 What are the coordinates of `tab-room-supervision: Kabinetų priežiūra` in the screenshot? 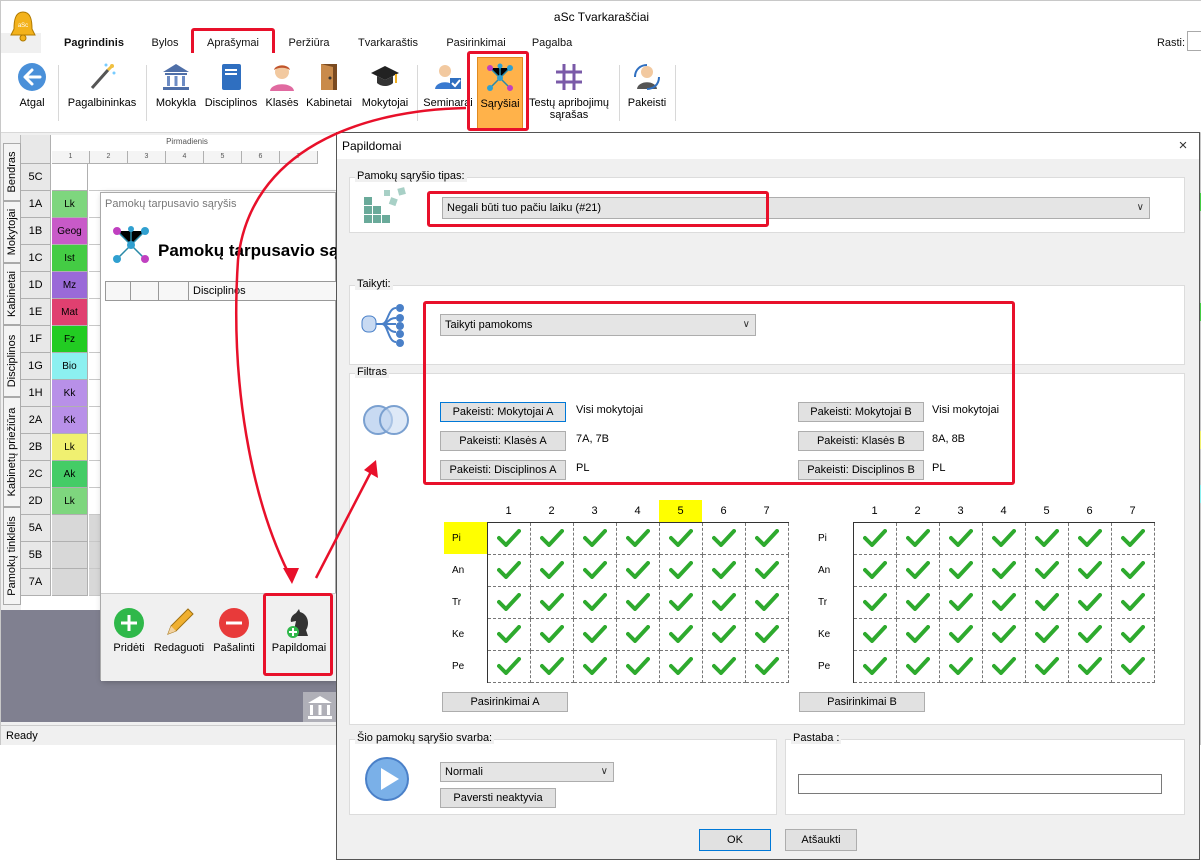 It's located at (12, 452).